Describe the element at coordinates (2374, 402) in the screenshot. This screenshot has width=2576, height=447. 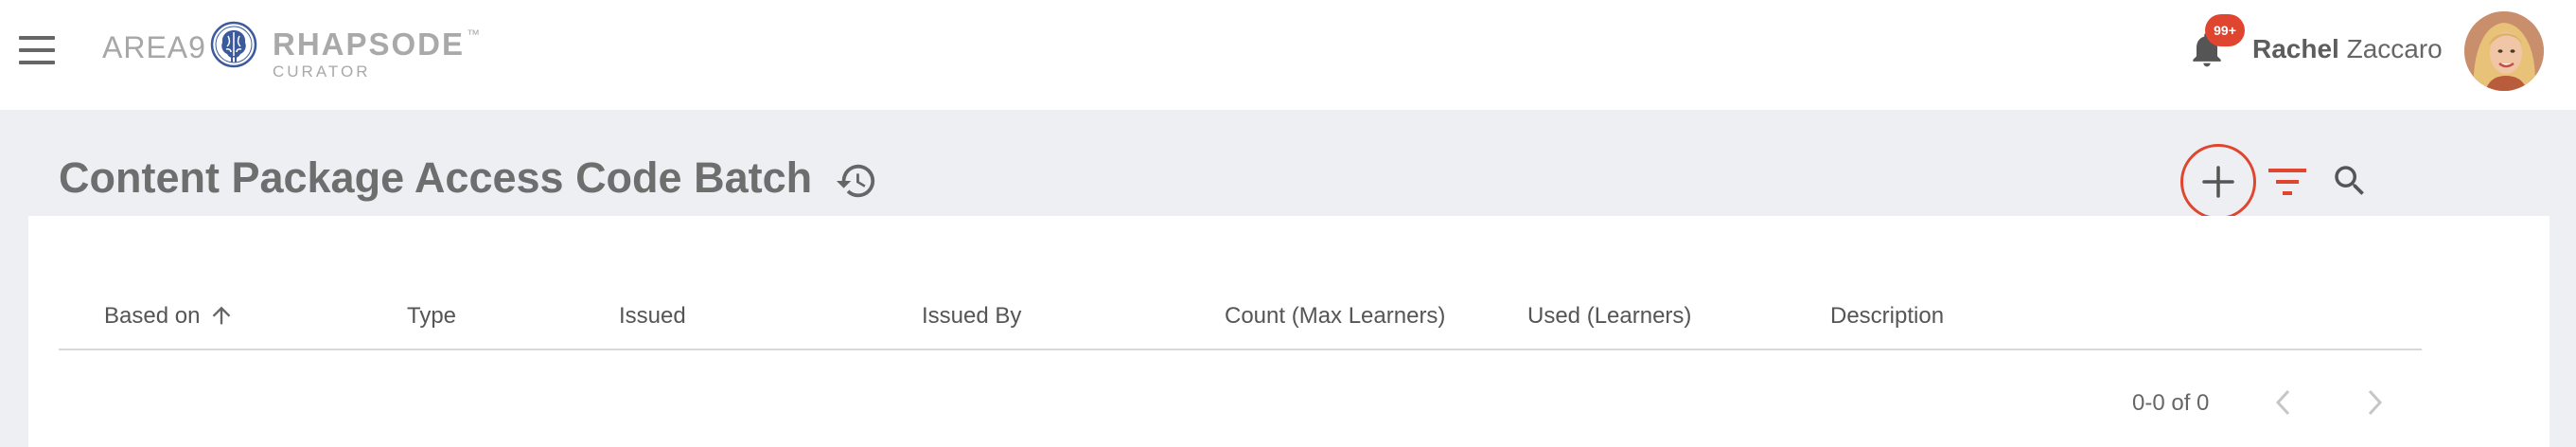
I see `chevron-right-icon` at that location.